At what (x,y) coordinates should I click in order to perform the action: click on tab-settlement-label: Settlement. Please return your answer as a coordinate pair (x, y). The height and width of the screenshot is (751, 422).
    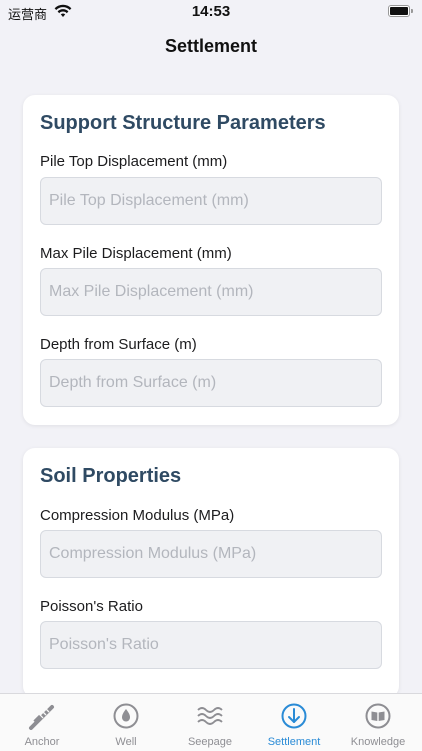
    Looking at the image, I should click on (294, 742).